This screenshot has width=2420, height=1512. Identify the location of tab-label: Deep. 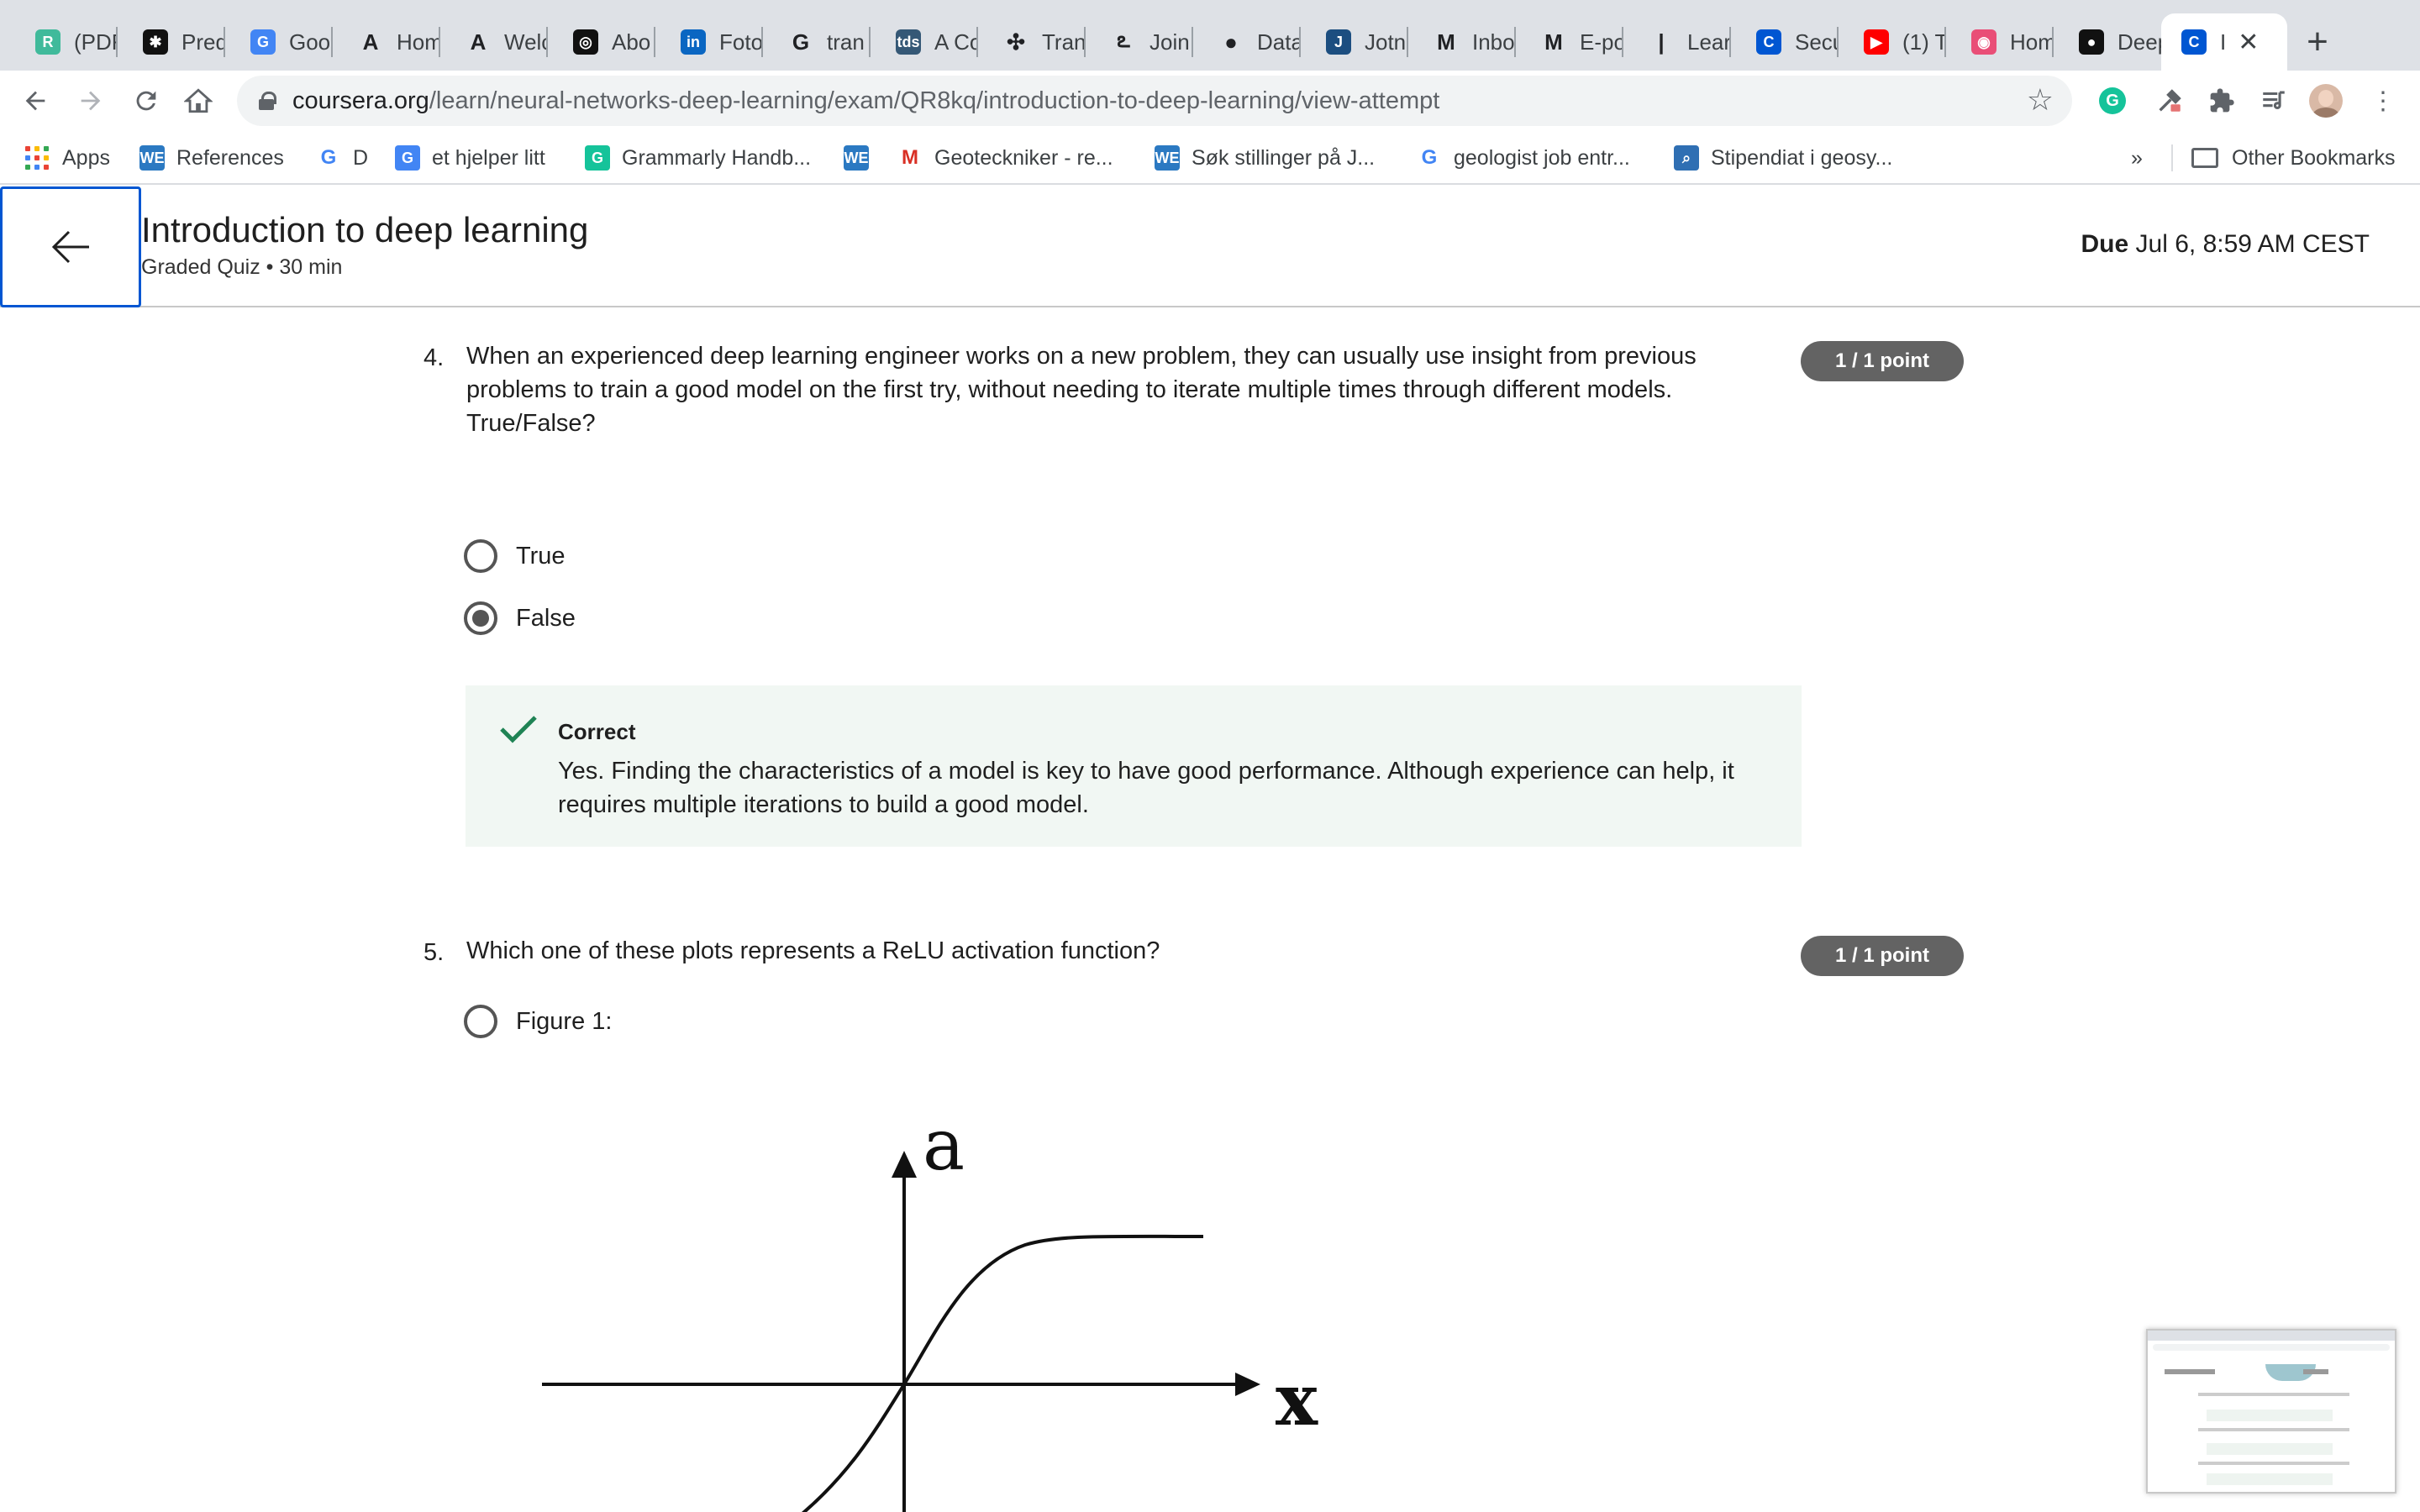
(2140, 42).